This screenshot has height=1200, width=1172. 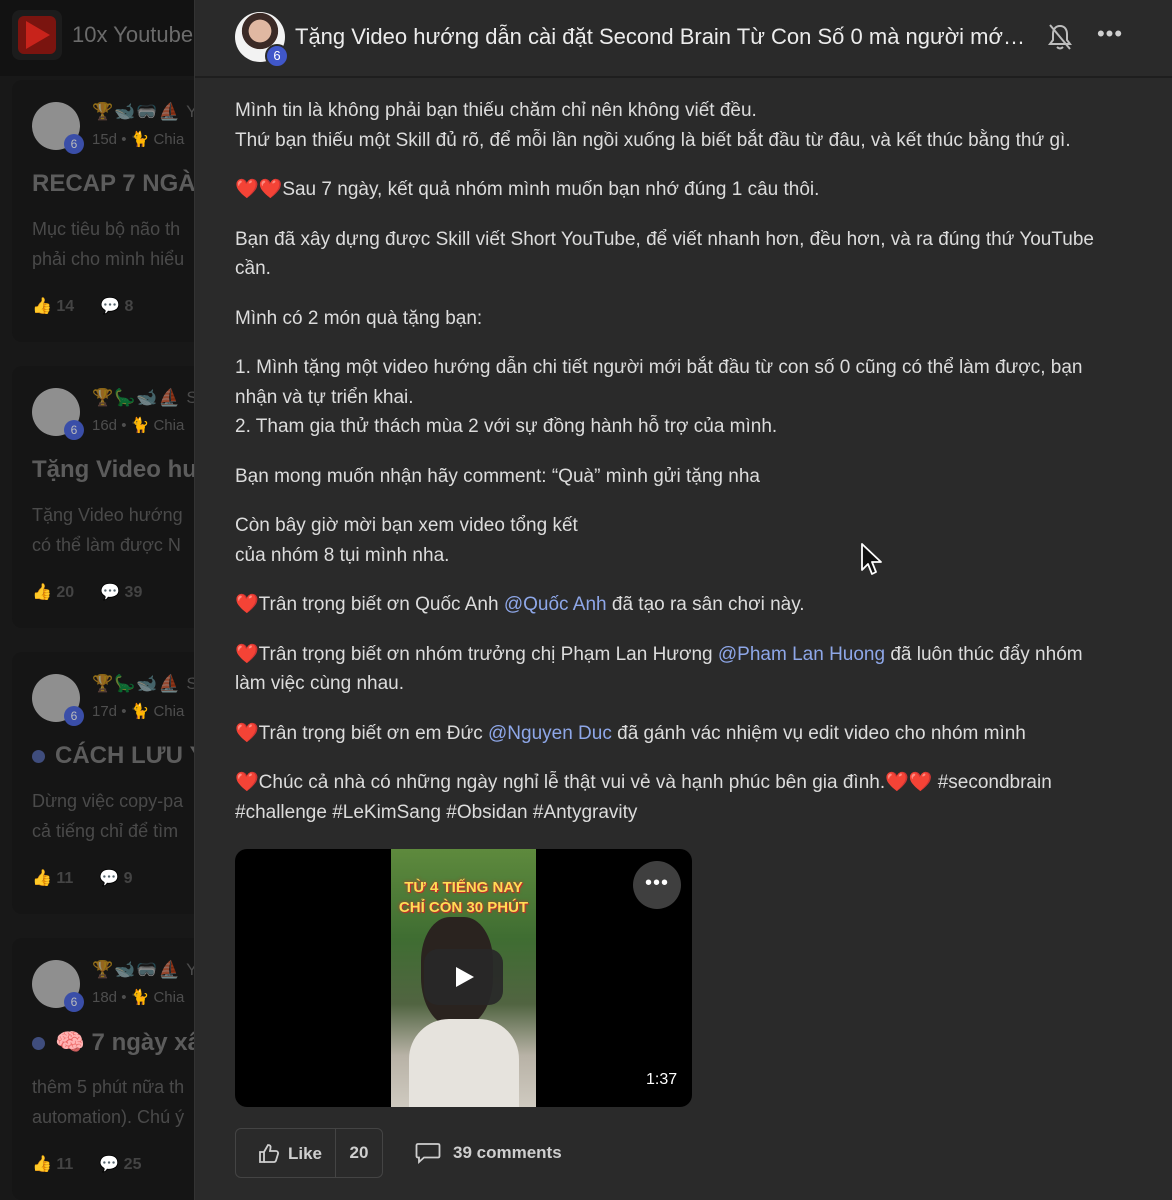 I want to click on card-stats: 👍 20 💬 39, so click(x=100, y=592).